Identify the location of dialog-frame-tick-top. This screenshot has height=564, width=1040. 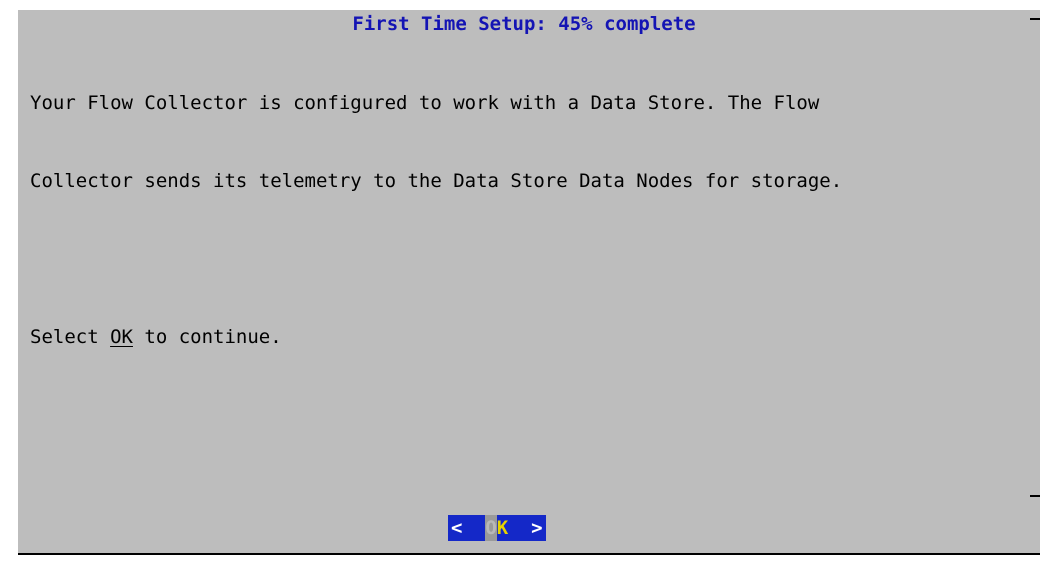
(1035, 19).